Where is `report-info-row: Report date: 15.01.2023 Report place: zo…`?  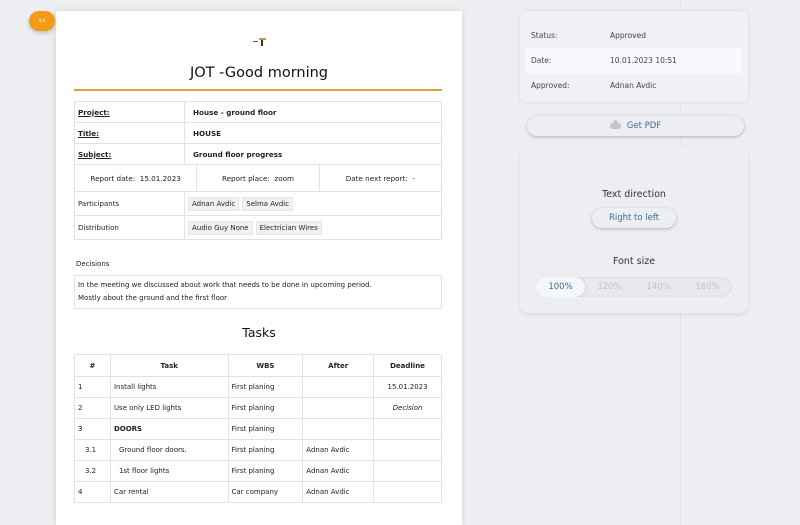 report-info-row: Report date: 15.01.2023 Report place: zo… is located at coordinates (258, 178).